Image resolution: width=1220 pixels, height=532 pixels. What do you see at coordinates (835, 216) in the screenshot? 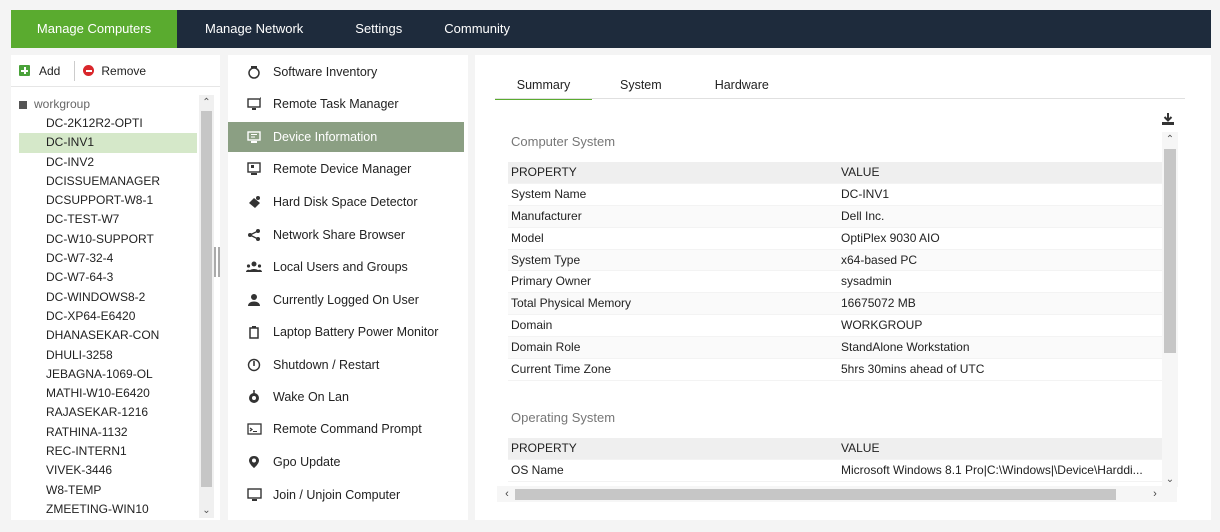
I see `table-row: Manufacturer Dell Inc.` at bounding box center [835, 216].